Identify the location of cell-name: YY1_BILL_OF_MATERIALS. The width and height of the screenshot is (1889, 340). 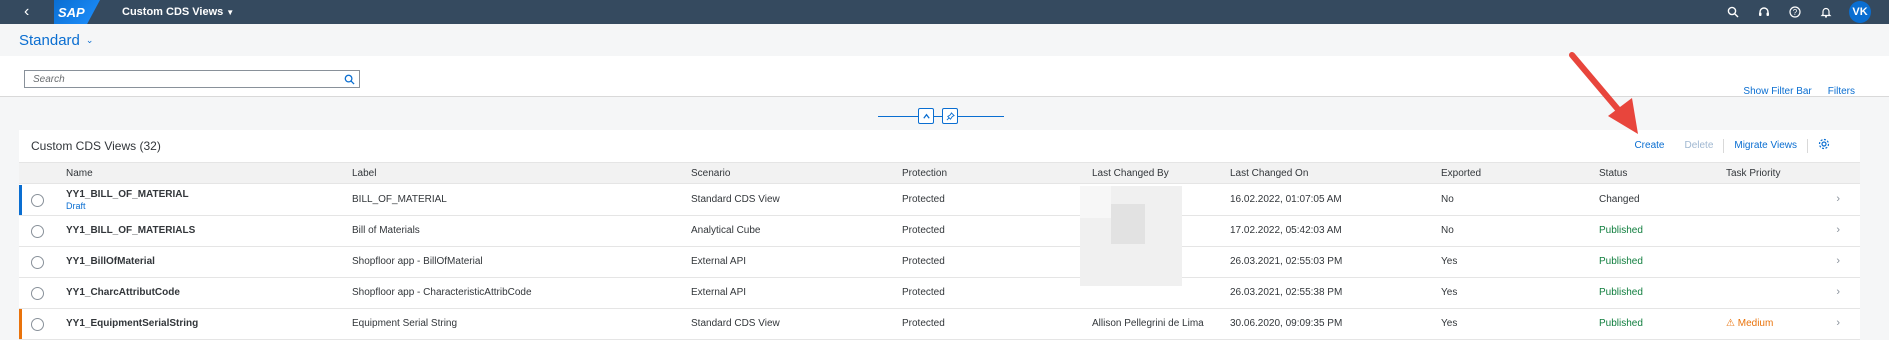
(131, 230).